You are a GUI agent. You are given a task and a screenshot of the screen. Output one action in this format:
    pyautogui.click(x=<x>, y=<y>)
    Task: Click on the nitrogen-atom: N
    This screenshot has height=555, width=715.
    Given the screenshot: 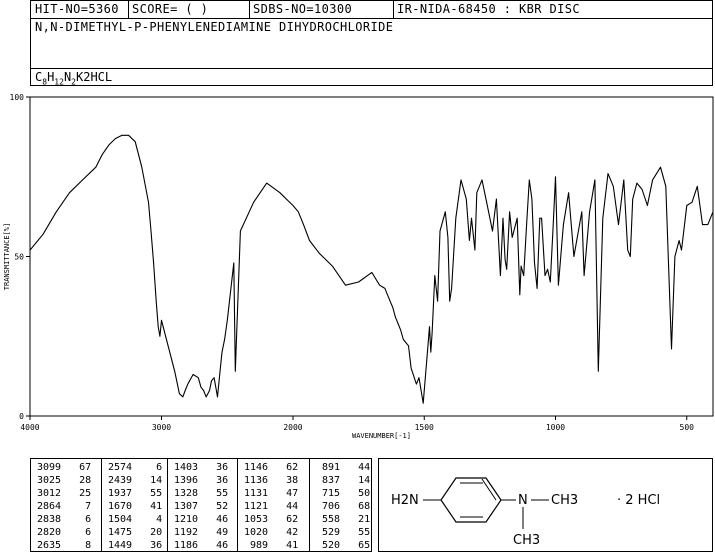 What is the action you would take?
    pyautogui.click(x=523, y=500)
    